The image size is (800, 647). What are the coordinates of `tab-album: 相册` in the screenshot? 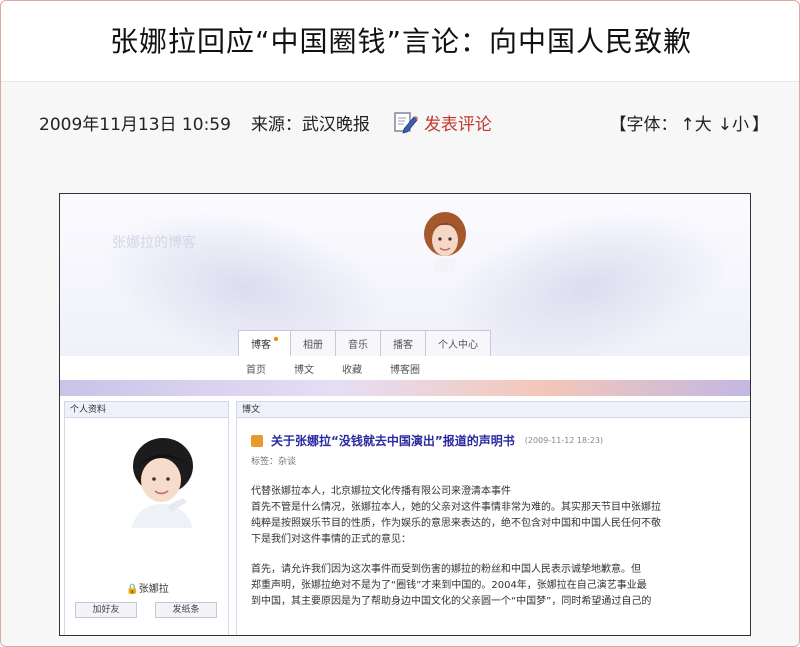 It's located at (313, 343).